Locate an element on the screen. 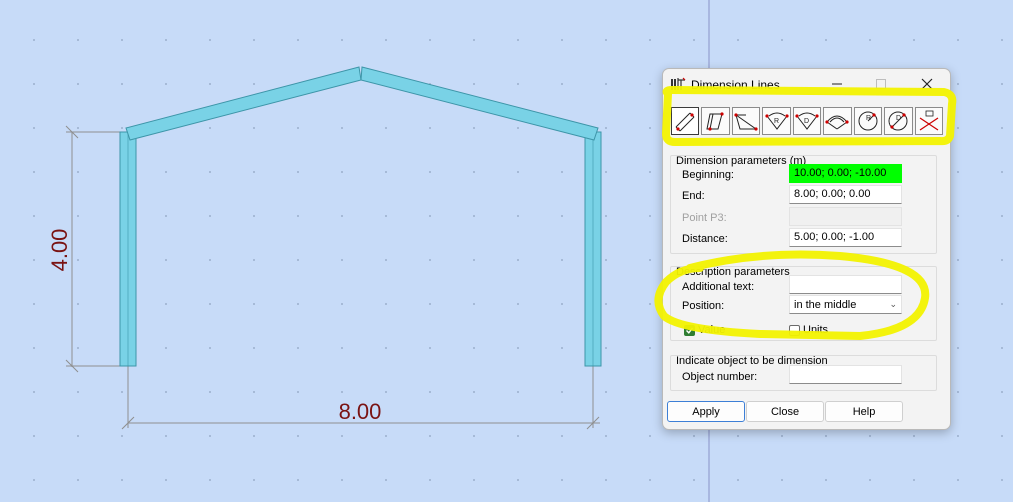  arc-length-dimension-icon is located at coordinates (837, 122).